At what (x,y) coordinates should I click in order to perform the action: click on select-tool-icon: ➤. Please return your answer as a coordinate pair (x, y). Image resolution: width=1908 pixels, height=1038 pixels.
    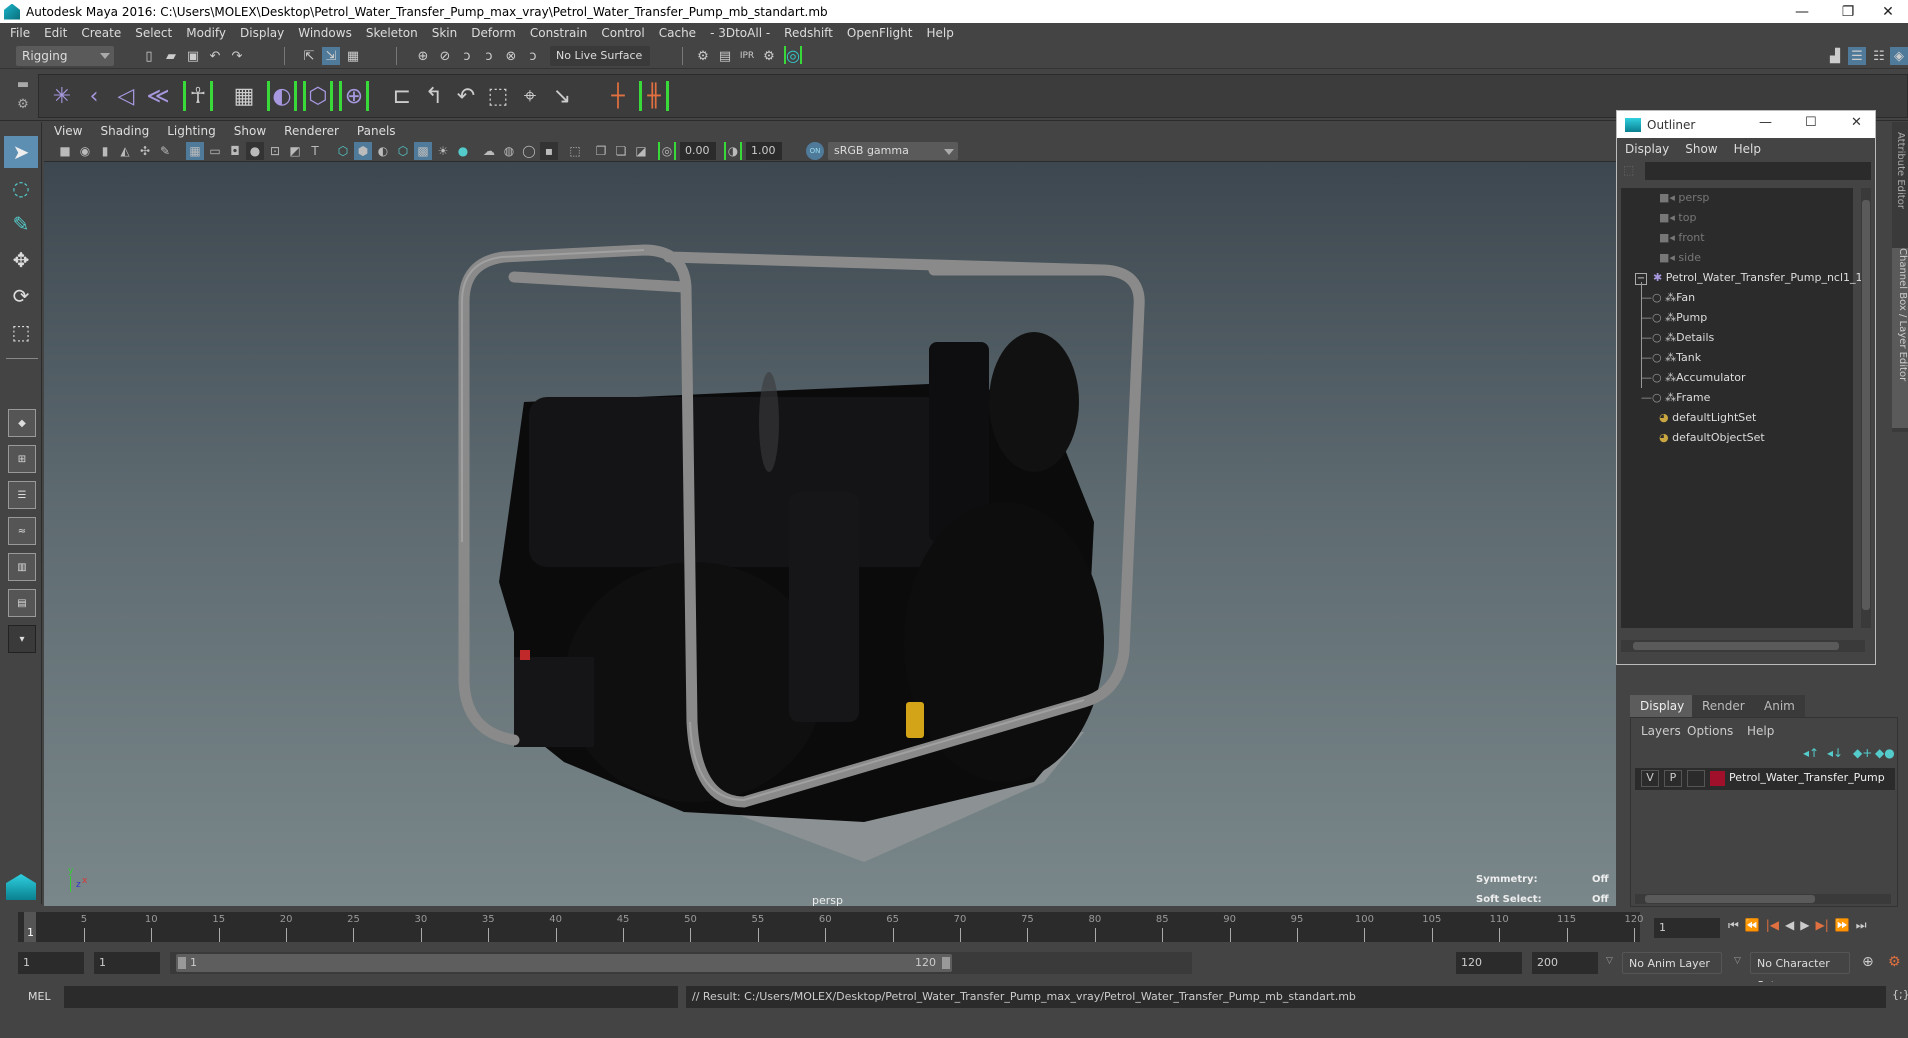
    Looking at the image, I should click on (21, 152).